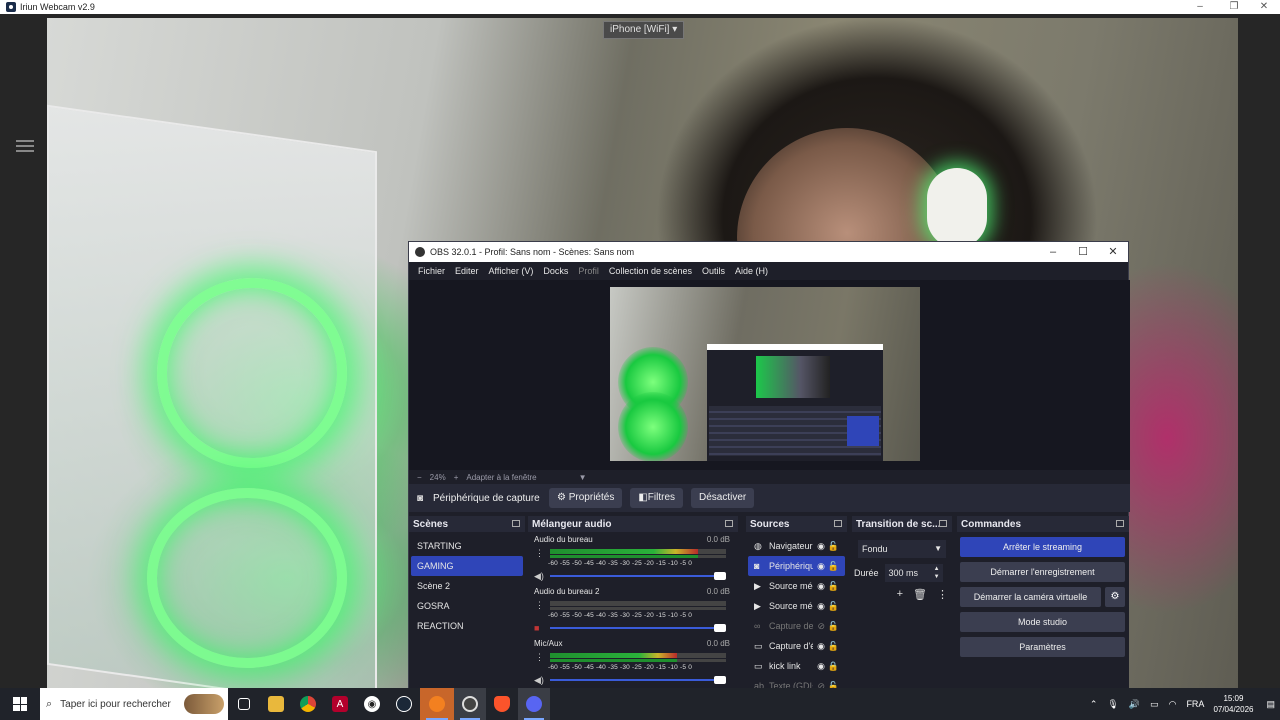 This screenshot has width=1280, height=720. I want to click on microphone-icon: 🎙, so click(1112, 704).